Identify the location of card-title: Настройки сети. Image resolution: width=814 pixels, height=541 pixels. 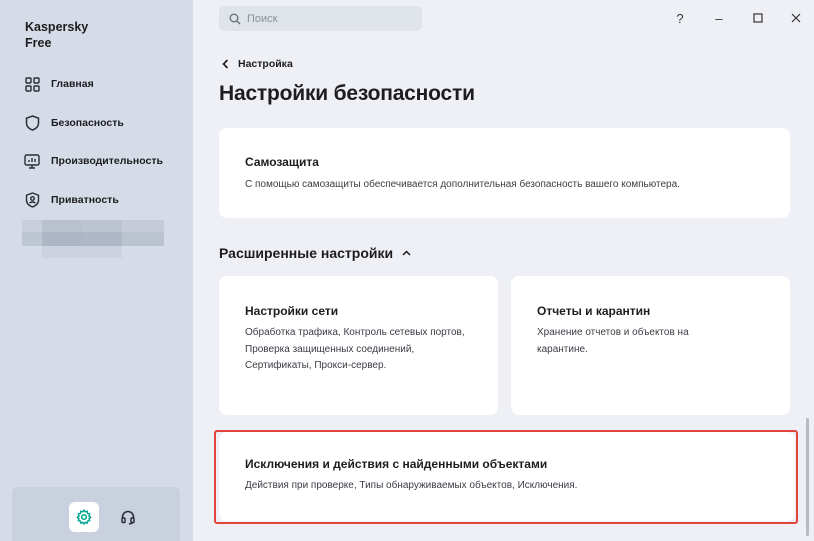
(292, 311).